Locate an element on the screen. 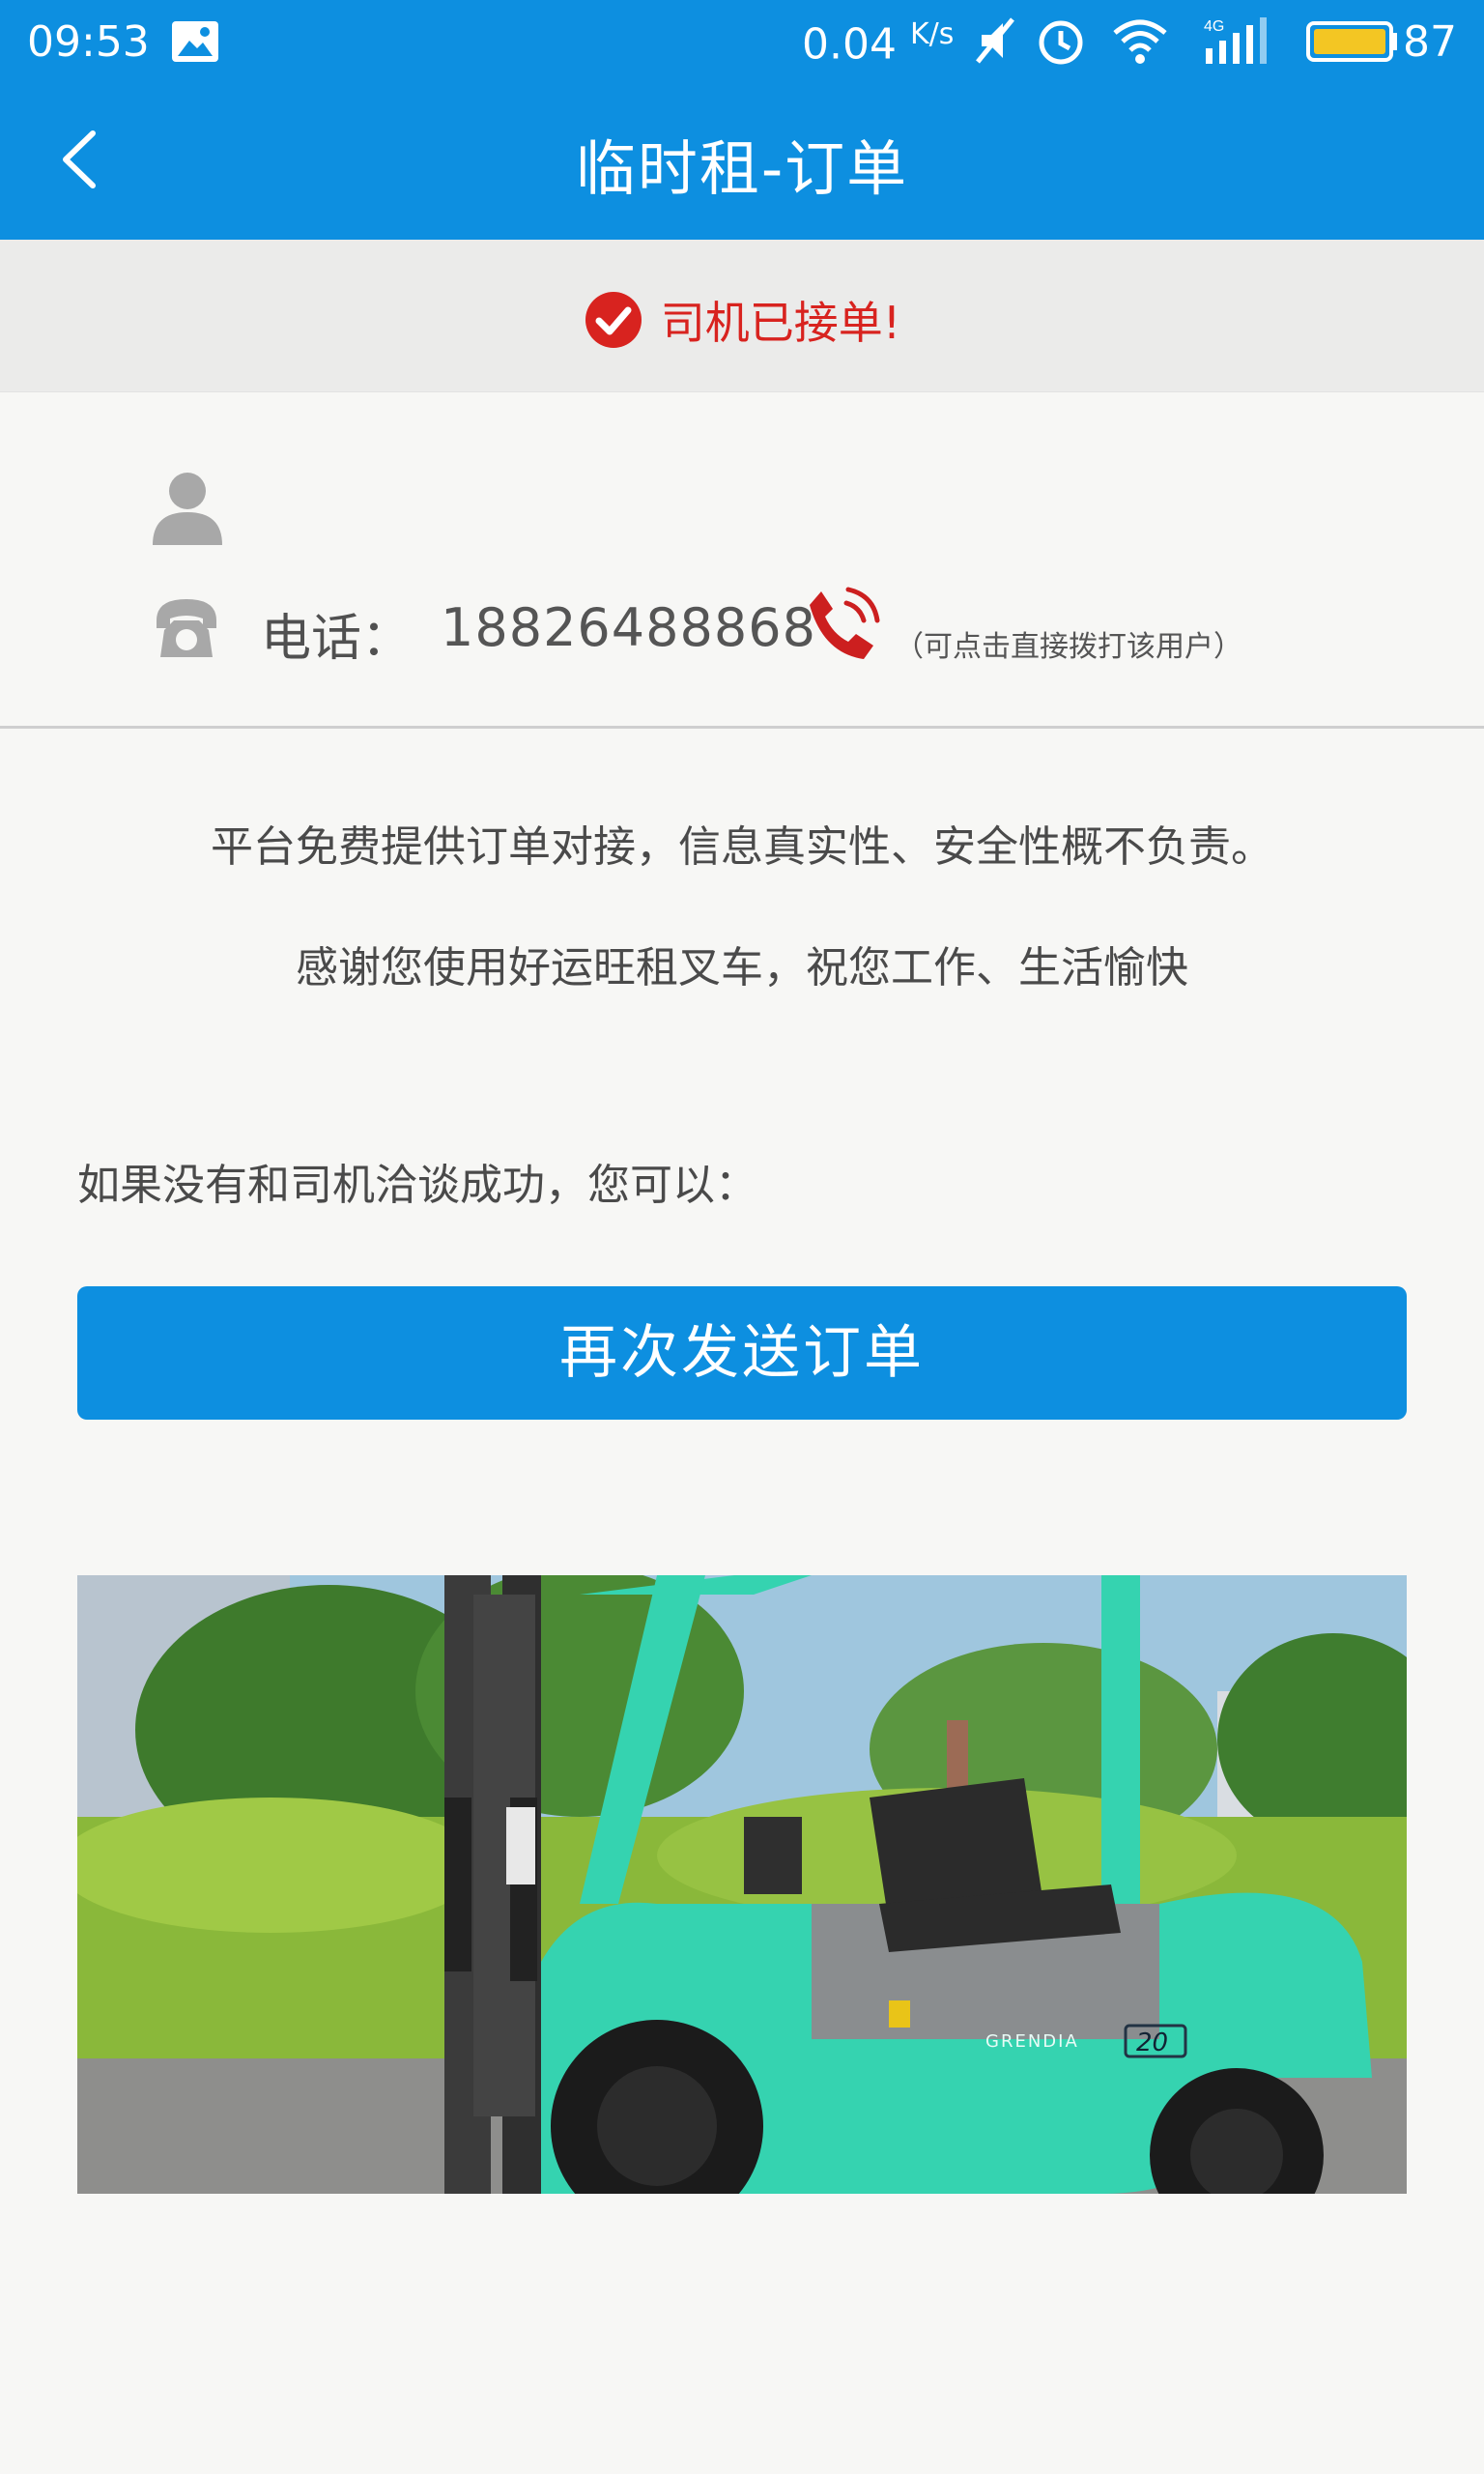  wifi-icon is located at coordinates (1140, 41).